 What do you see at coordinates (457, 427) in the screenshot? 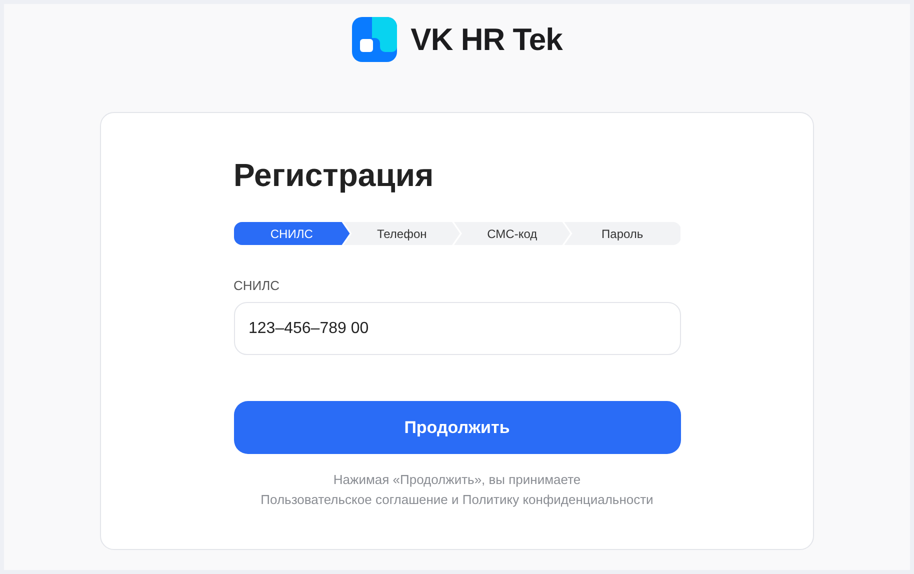
I see `continue-button: Продолжить` at bounding box center [457, 427].